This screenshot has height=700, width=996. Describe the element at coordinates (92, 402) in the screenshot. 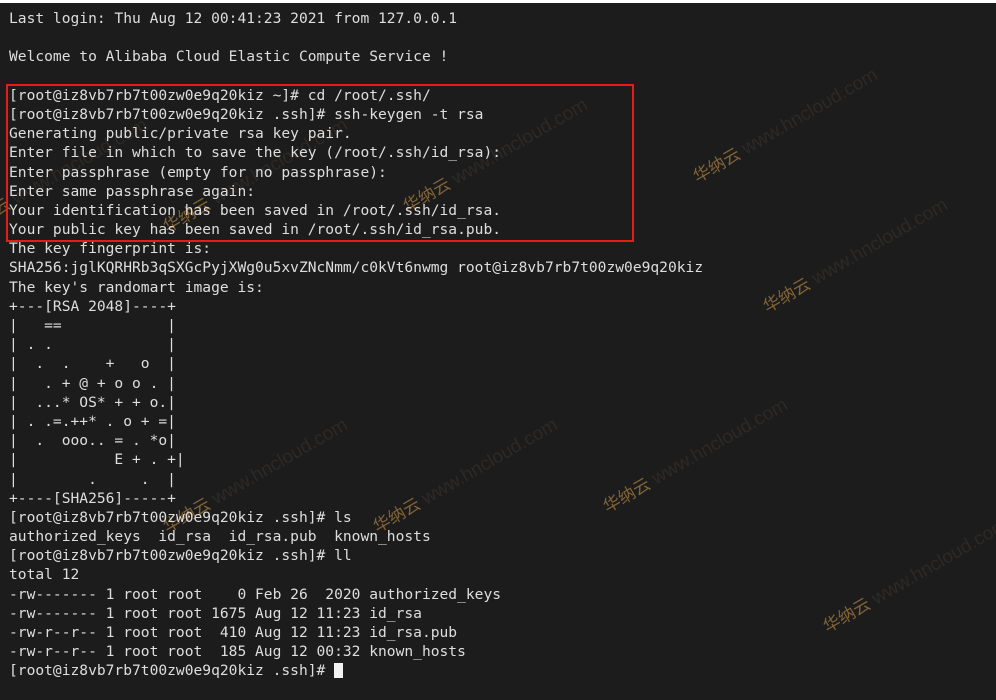

I see `randomart-row: | ...* OS* + + o.|` at that location.